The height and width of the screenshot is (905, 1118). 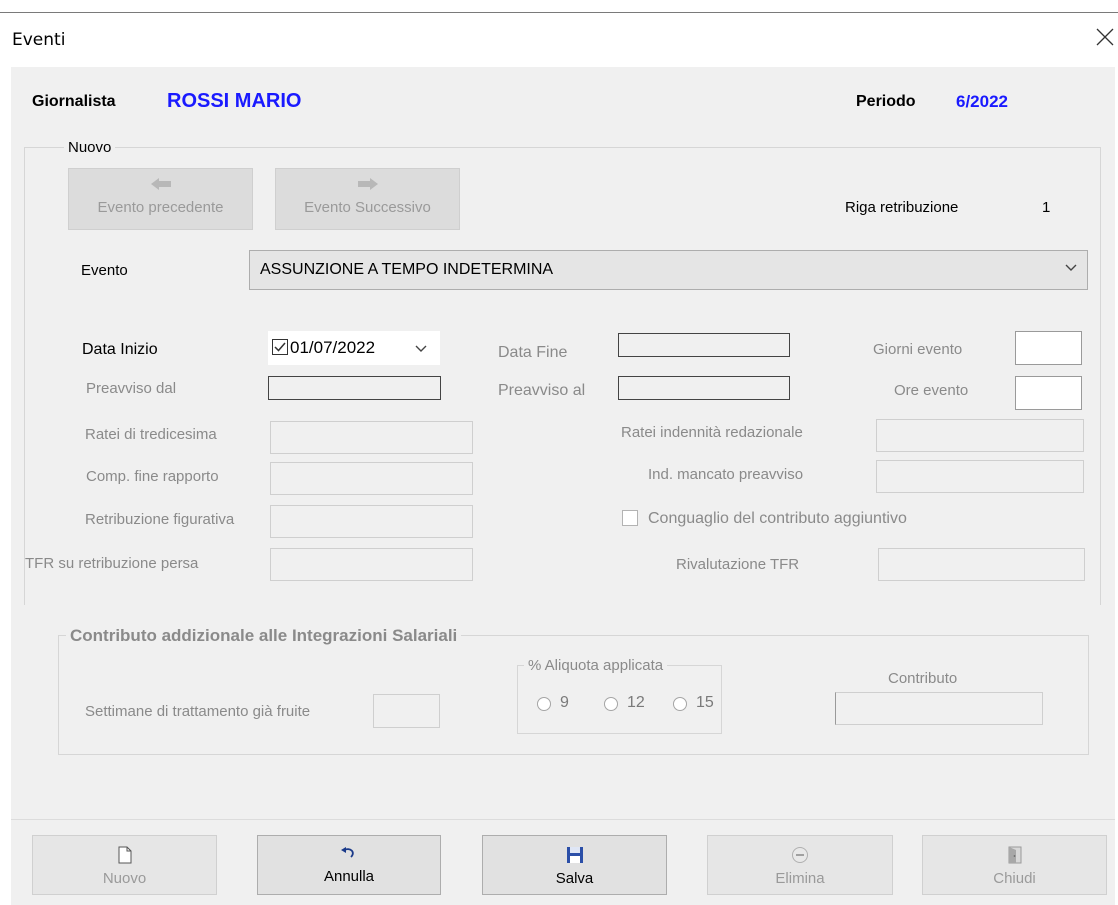 What do you see at coordinates (800, 857) in the screenshot?
I see `delete-circle-icon` at bounding box center [800, 857].